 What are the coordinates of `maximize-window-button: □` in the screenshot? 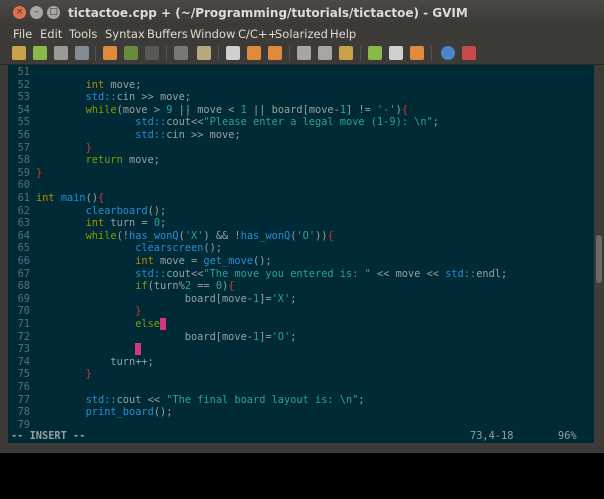 It's located at (53, 12).